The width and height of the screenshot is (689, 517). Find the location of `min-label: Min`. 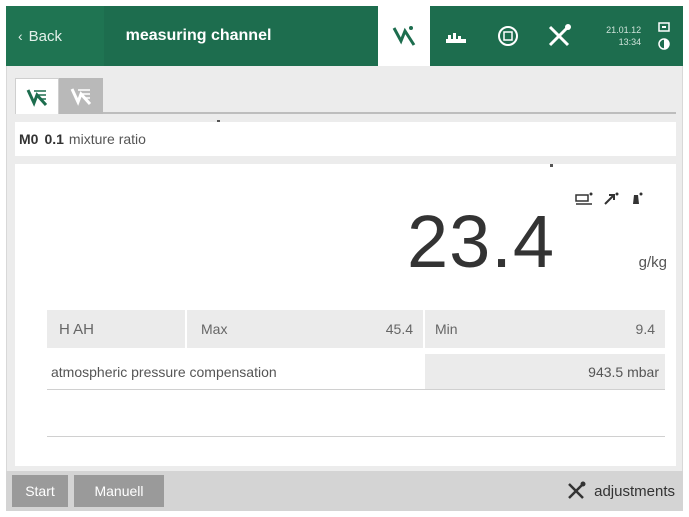

min-label: Min is located at coordinates (446, 329).